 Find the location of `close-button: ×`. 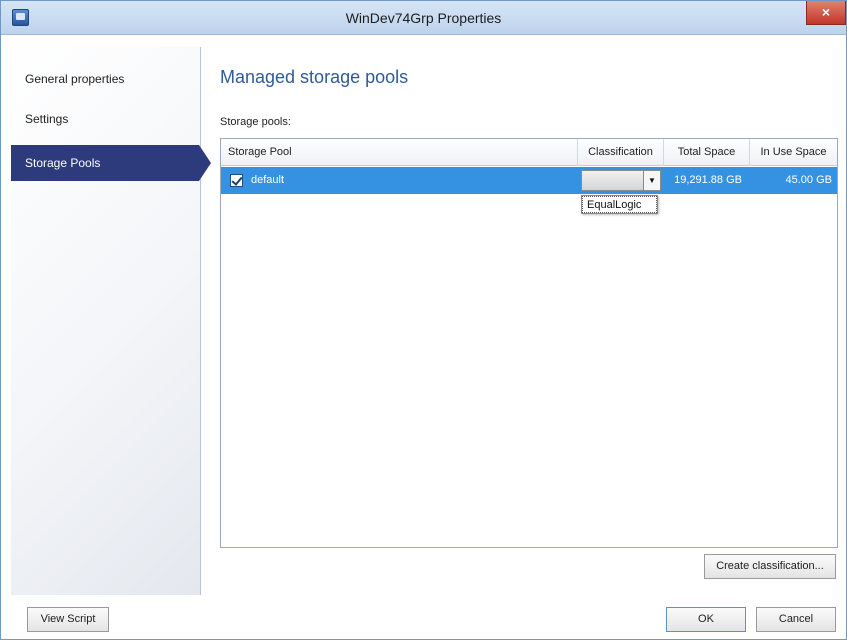

close-button: × is located at coordinates (826, 13).